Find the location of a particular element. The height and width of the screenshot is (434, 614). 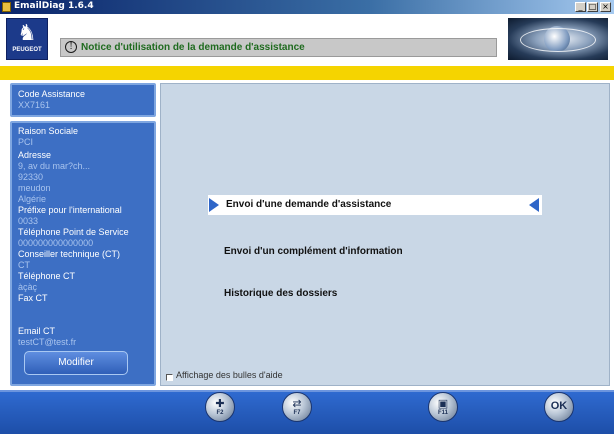

email-ct-label: Email CT is located at coordinates (37, 331).